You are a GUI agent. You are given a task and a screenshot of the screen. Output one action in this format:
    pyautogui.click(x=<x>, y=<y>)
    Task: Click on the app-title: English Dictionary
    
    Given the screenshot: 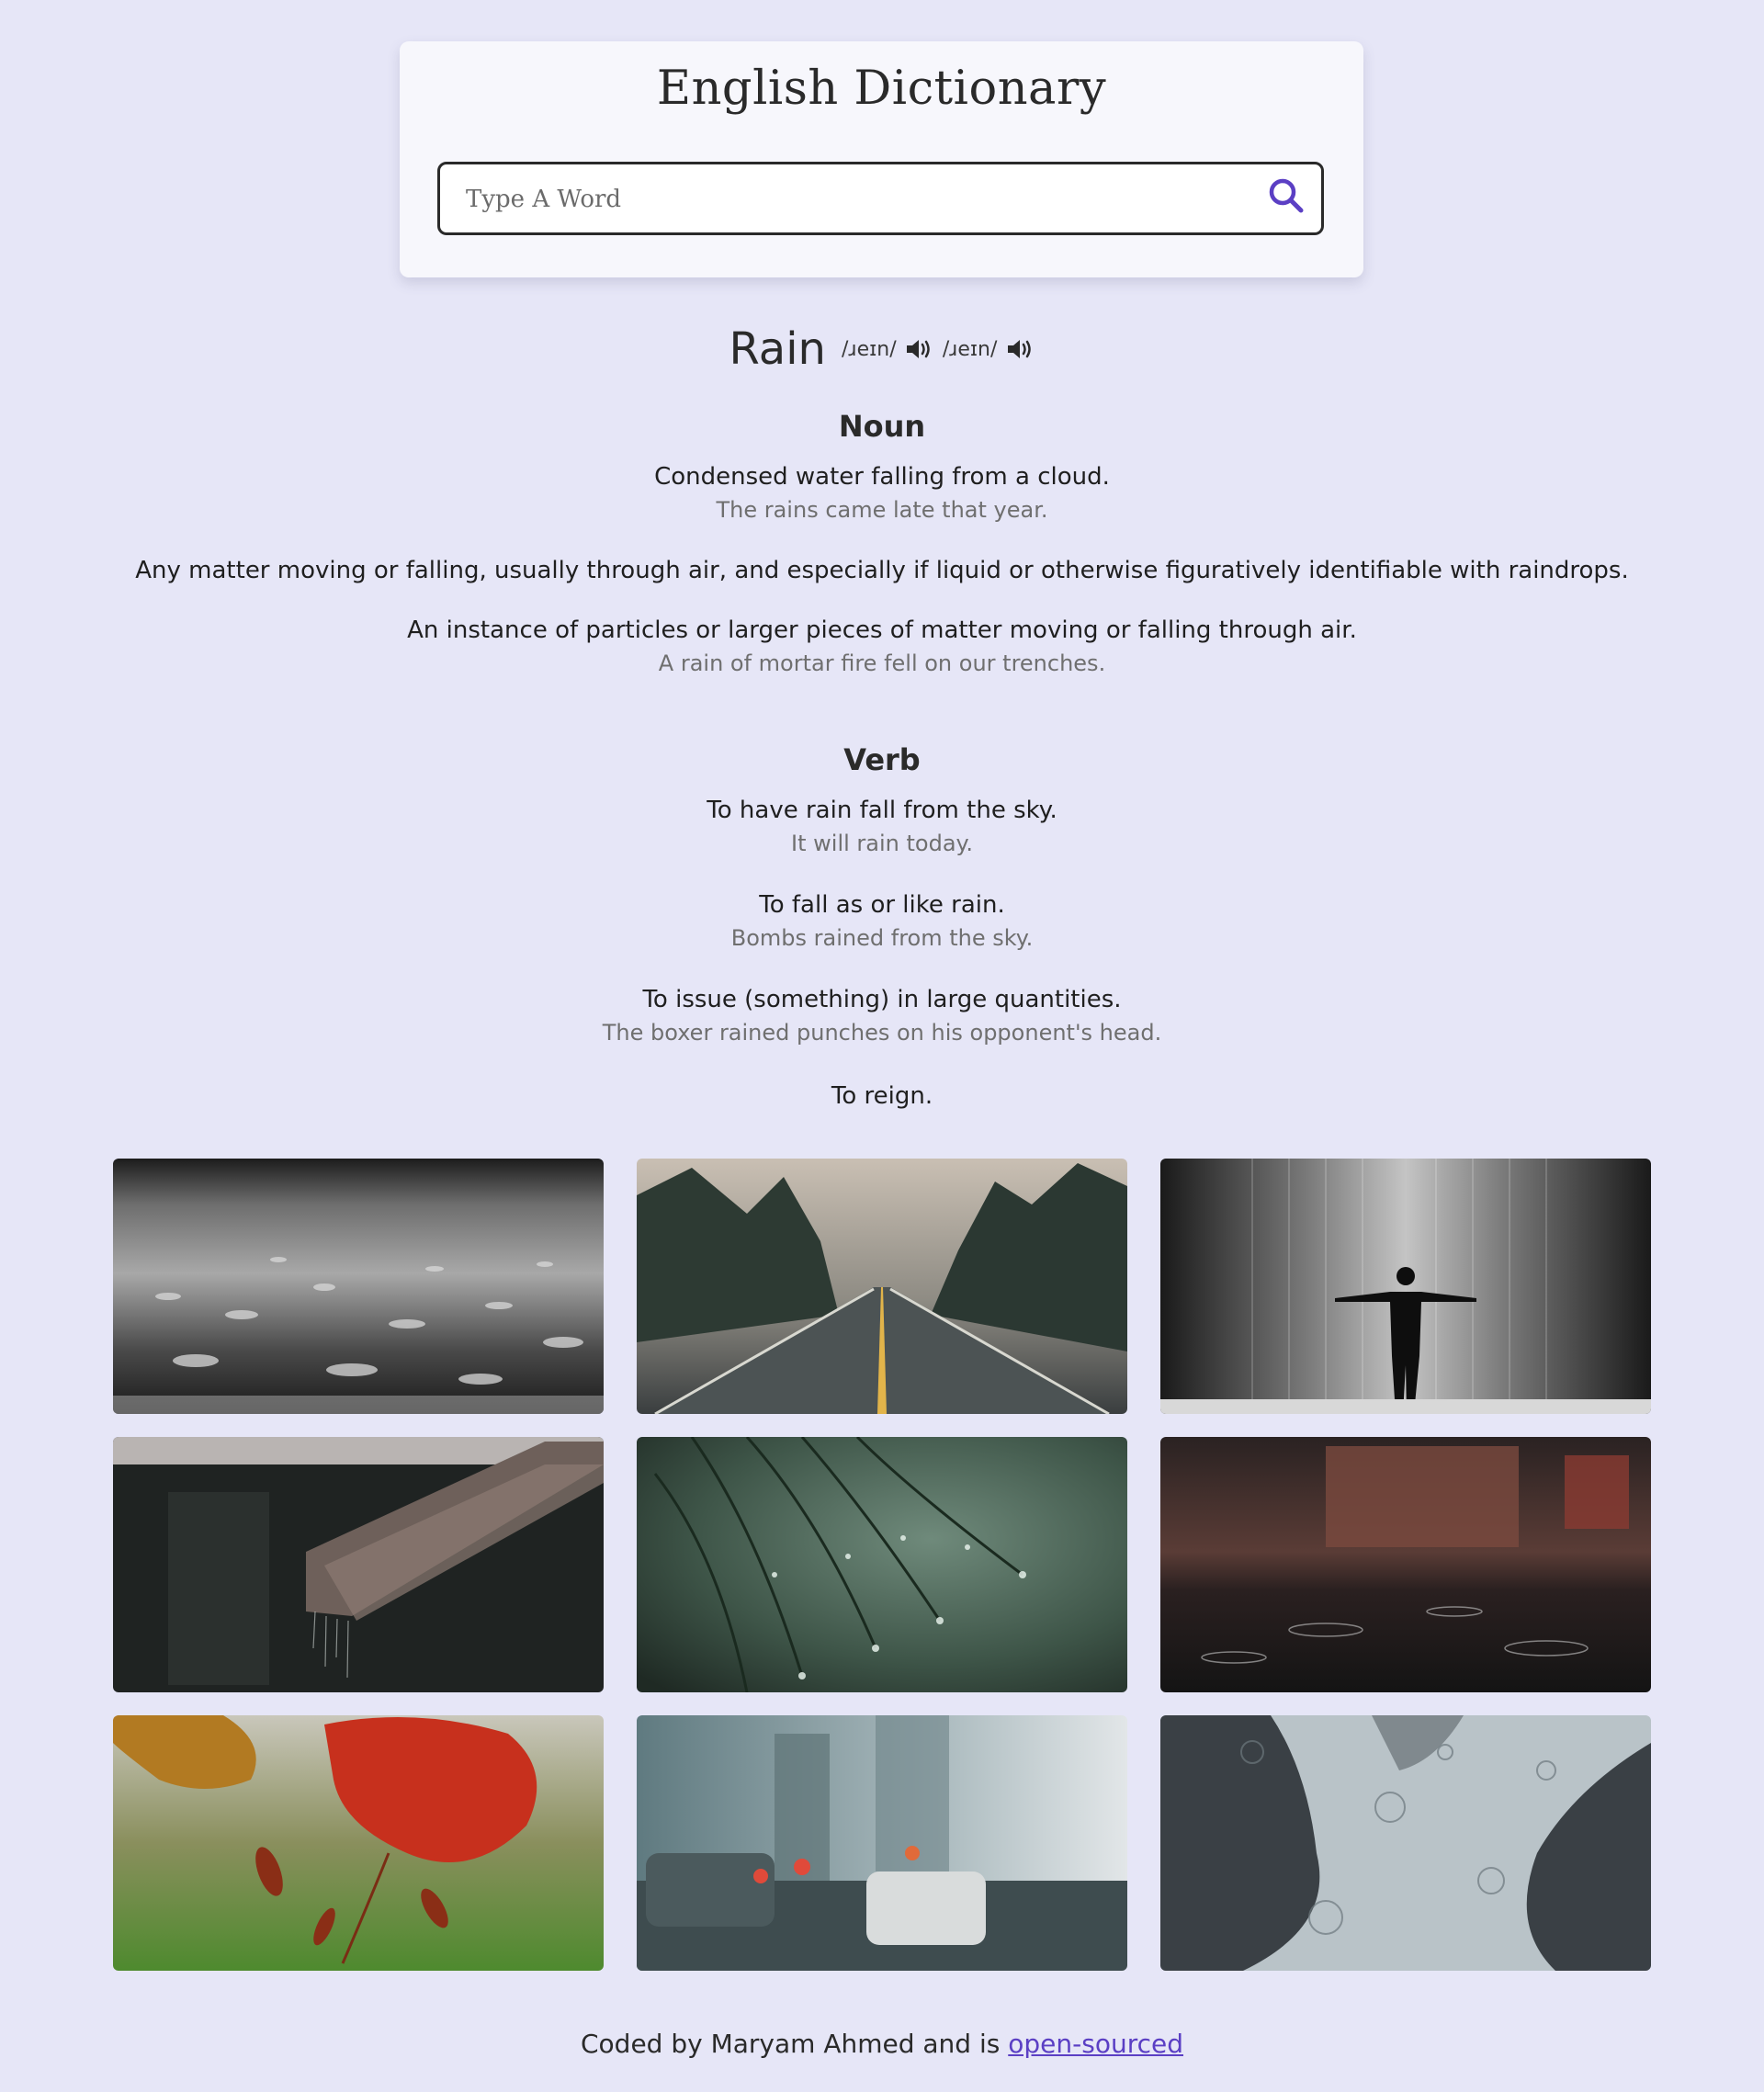 What is the action you would take?
    pyautogui.click(x=882, y=89)
    